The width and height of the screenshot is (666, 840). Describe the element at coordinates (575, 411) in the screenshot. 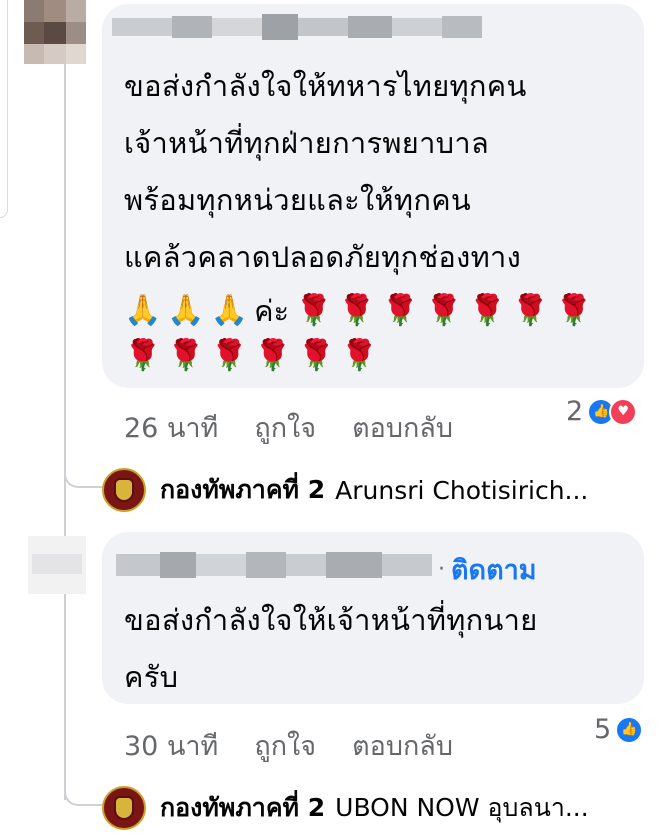

I see `reaction-count: 2` at that location.